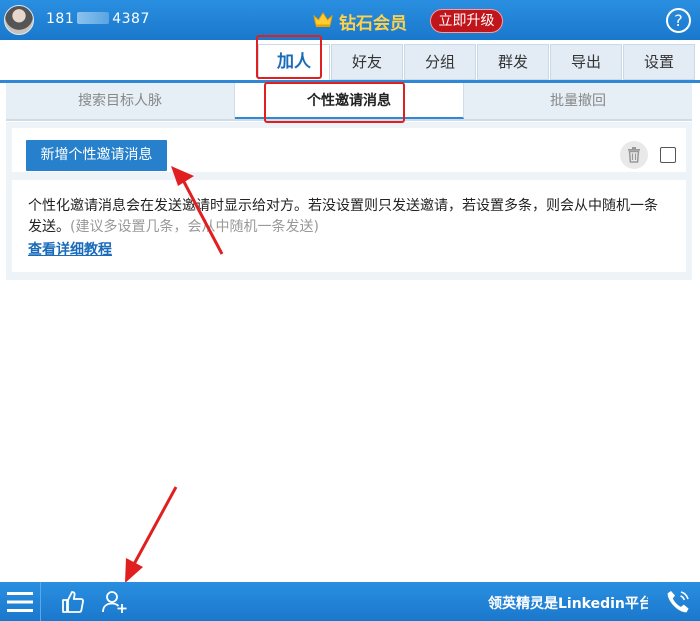 The image size is (700, 621). Describe the element at coordinates (440, 62) in the screenshot. I see `tab-groups: 分组` at that location.